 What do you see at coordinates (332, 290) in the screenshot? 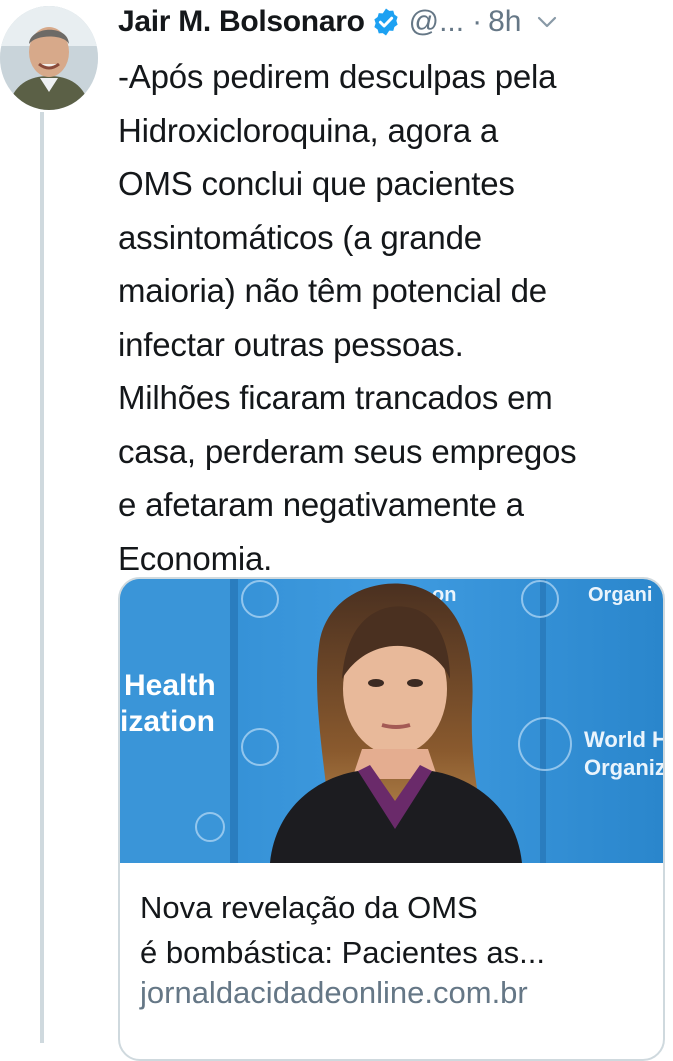
I see `tweet-text-line: maioria) não têm potencial de` at bounding box center [332, 290].